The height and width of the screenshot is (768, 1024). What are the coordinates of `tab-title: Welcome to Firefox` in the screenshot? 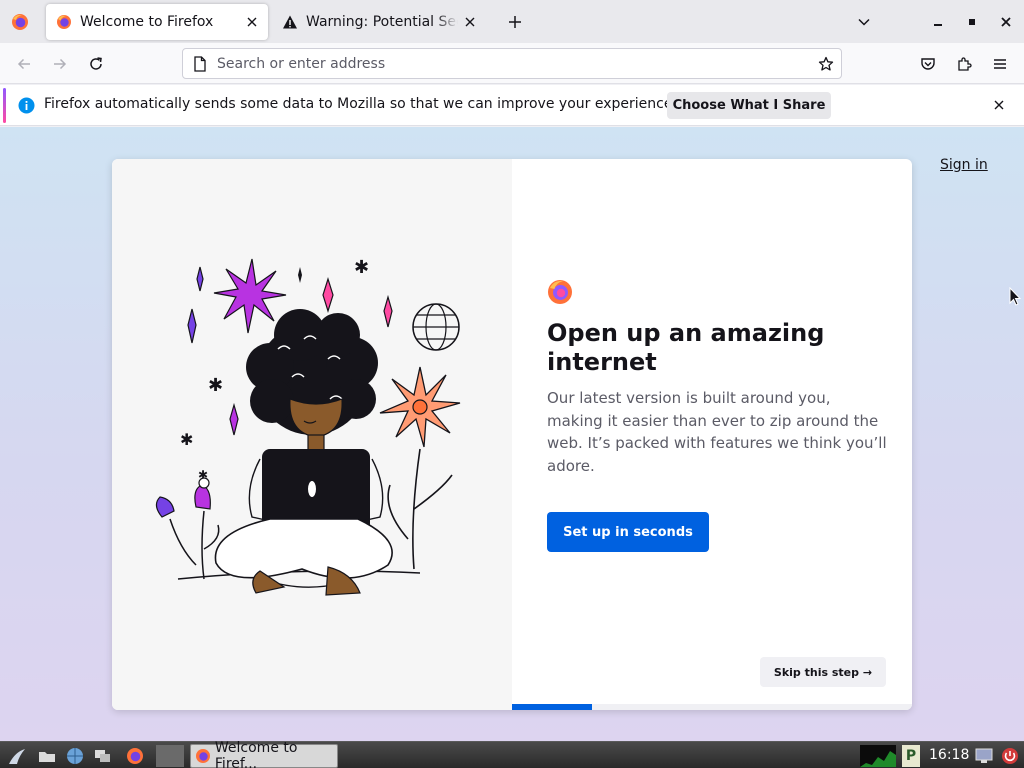 It's located at (147, 22).